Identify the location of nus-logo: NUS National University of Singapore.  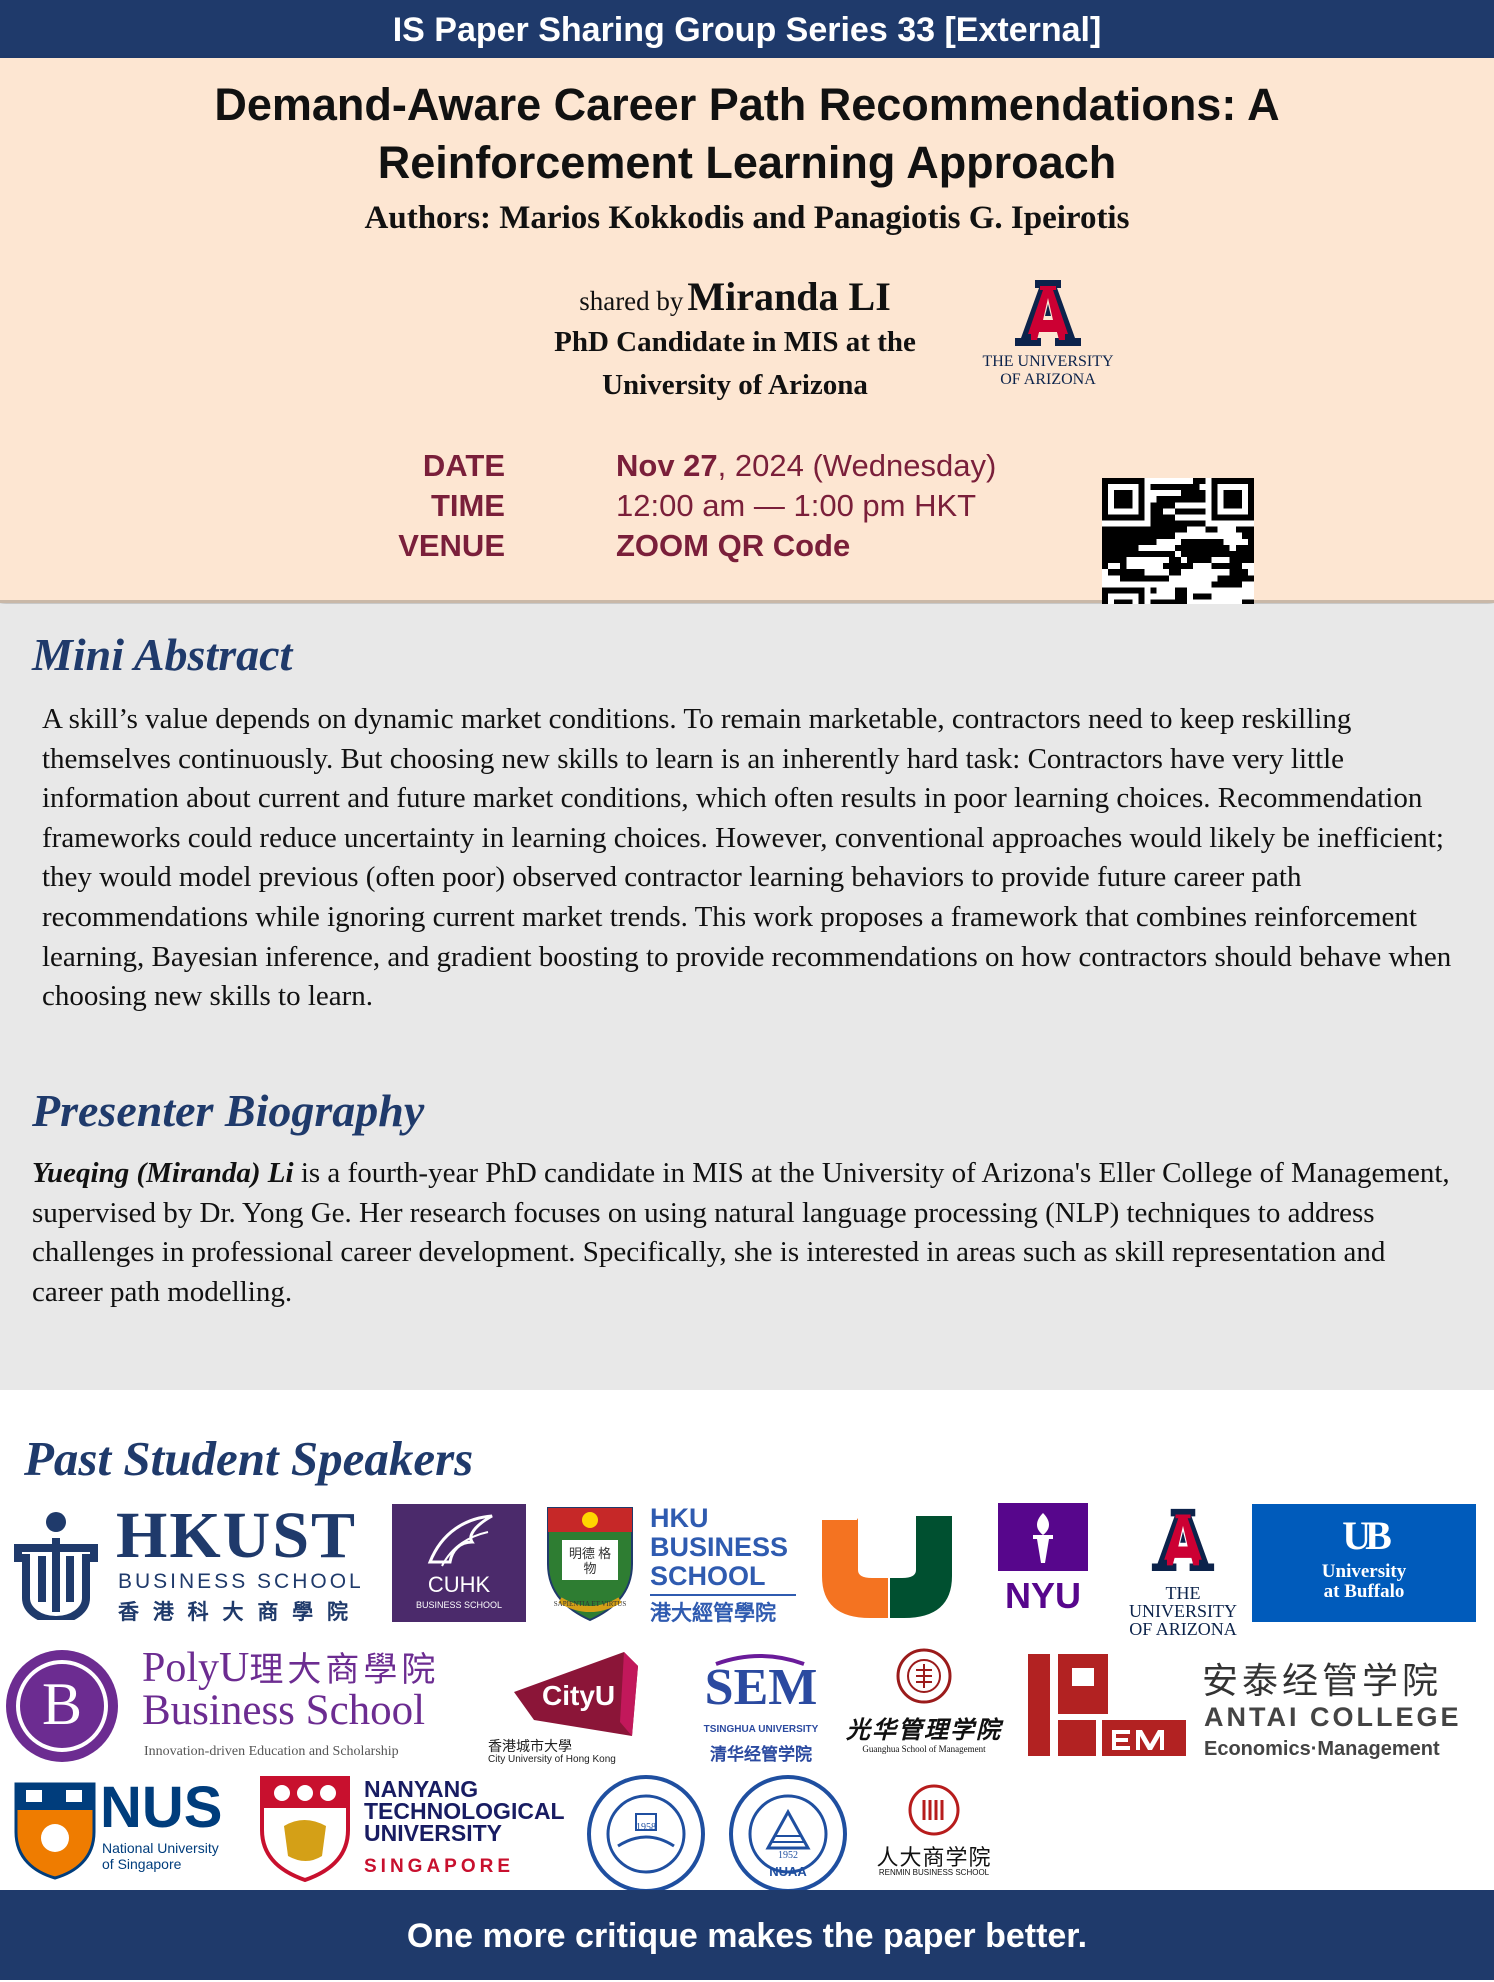
(125, 1828).